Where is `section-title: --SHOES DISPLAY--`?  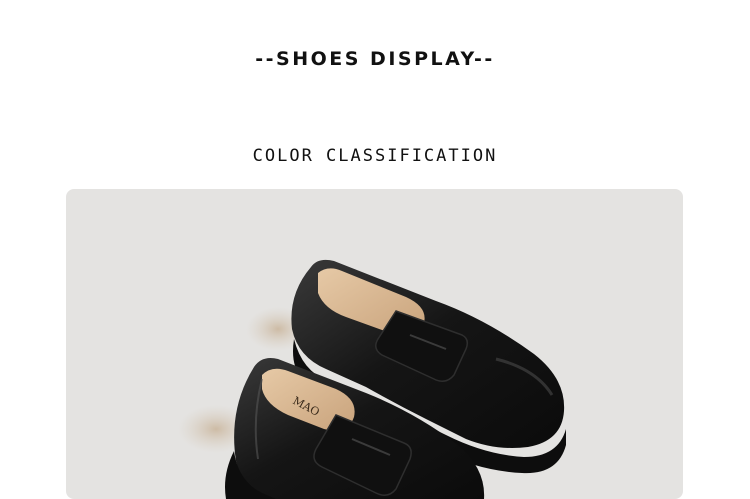 section-title: --SHOES DISPLAY-- is located at coordinates (375, 59).